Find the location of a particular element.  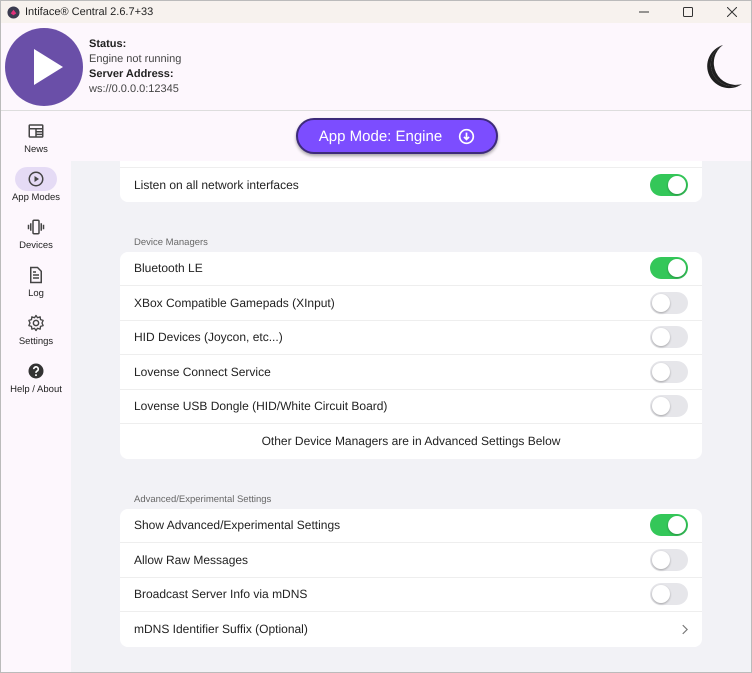

close-icon is located at coordinates (732, 12).